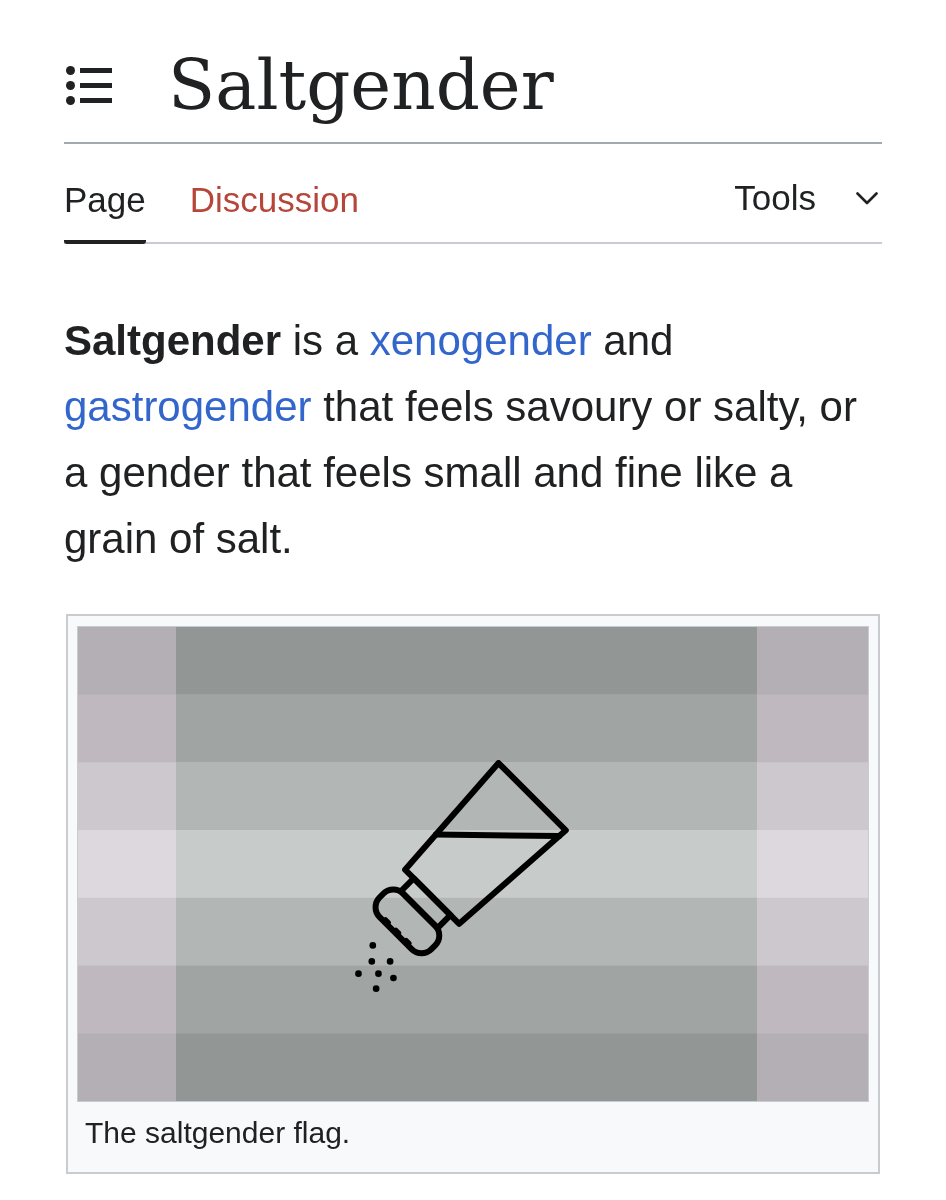  What do you see at coordinates (462, 876) in the screenshot?
I see `salt-shaker-icon` at bounding box center [462, 876].